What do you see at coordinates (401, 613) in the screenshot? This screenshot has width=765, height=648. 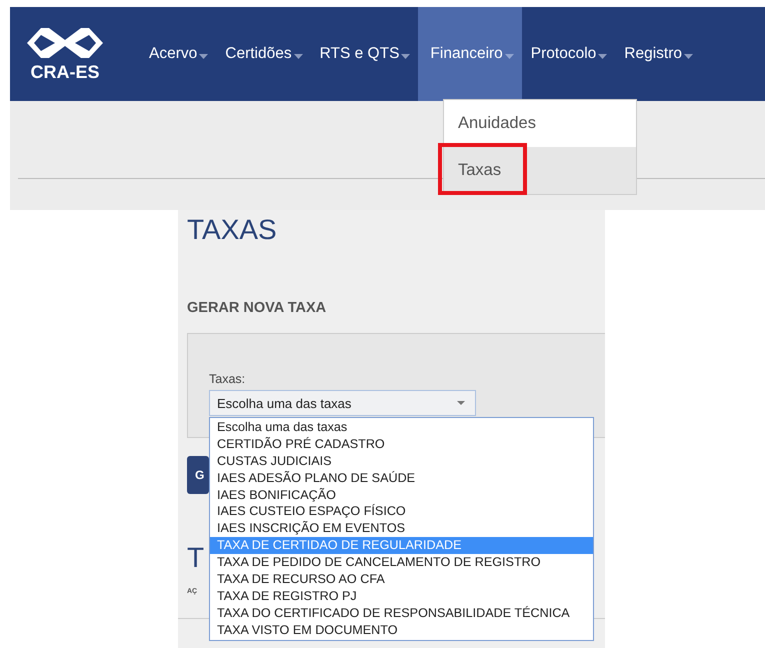 I see `option: TAXA DO CERTIFICADO DE RESPONSABILIDADE TÉCNICA` at bounding box center [401, 613].